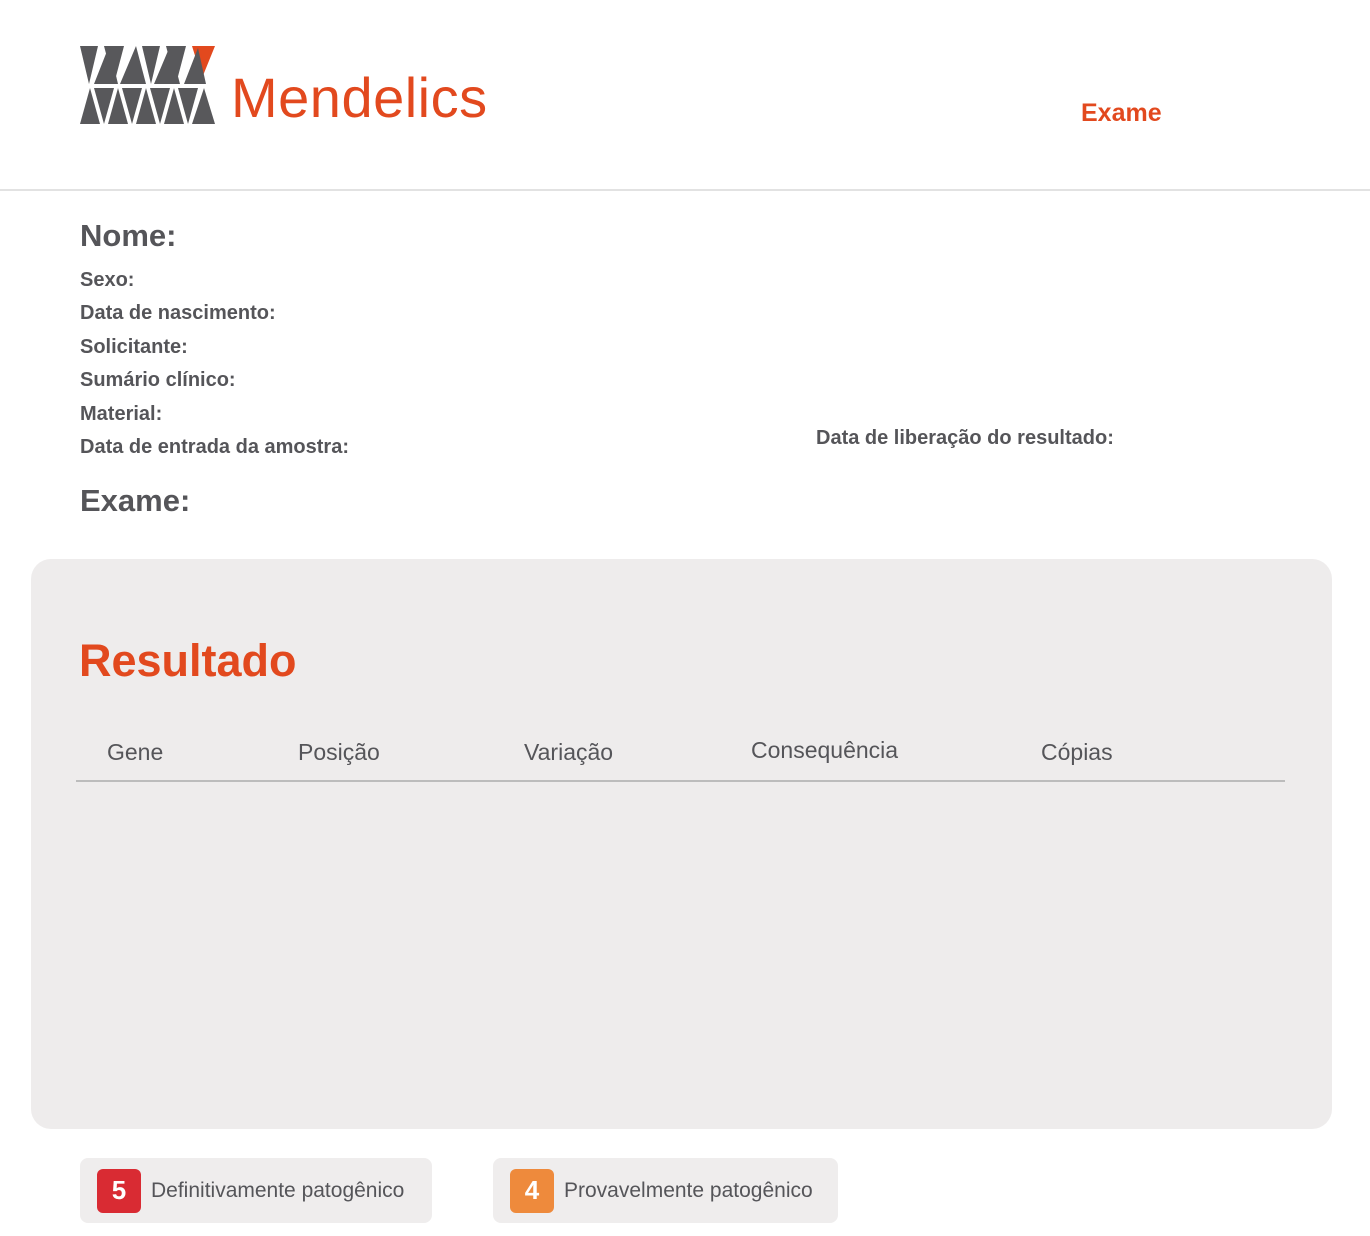 The image size is (1370, 1236). What do you see at coordinates (825, 750) in the screenshot?
I see `column-consequence: Consequência` at bounding box center [825, 750].